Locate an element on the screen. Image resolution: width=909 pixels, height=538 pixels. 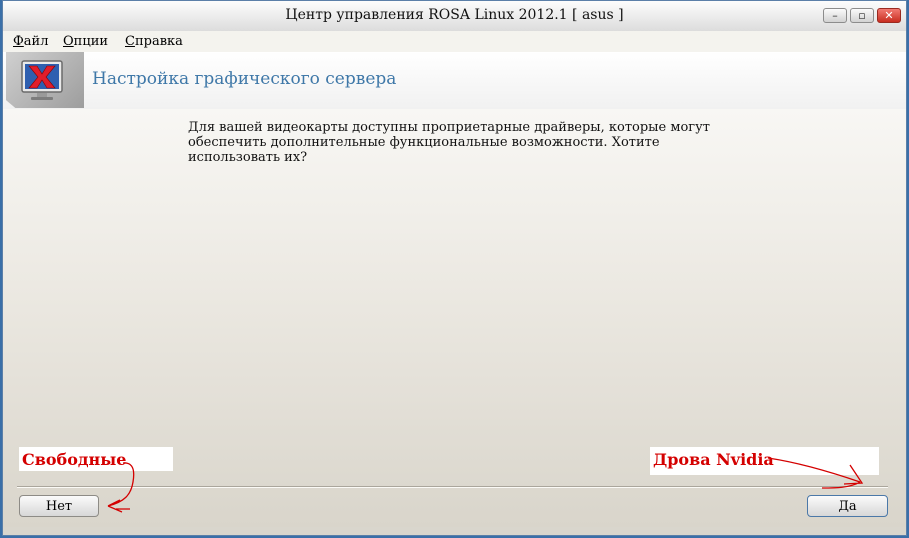
menu-help: Справка is located at coordinates (154, 41).